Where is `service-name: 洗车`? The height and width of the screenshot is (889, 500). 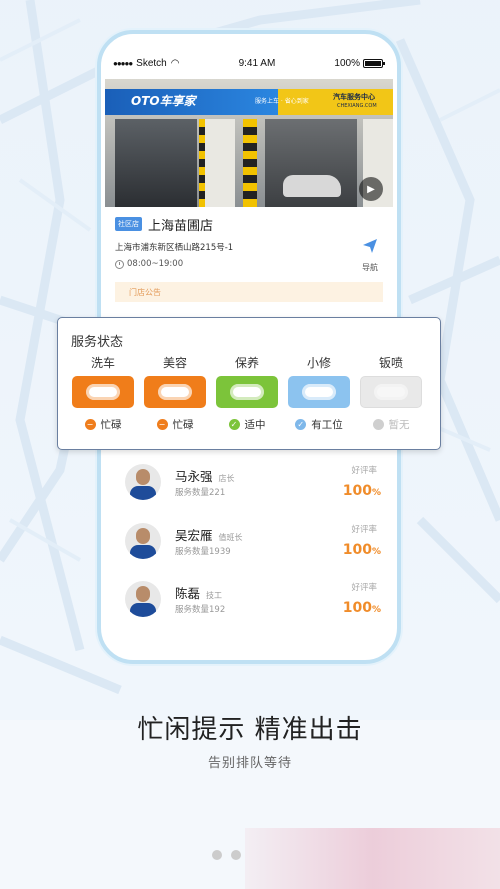 service-name: 洗车 is located at coordinates (102, 363).